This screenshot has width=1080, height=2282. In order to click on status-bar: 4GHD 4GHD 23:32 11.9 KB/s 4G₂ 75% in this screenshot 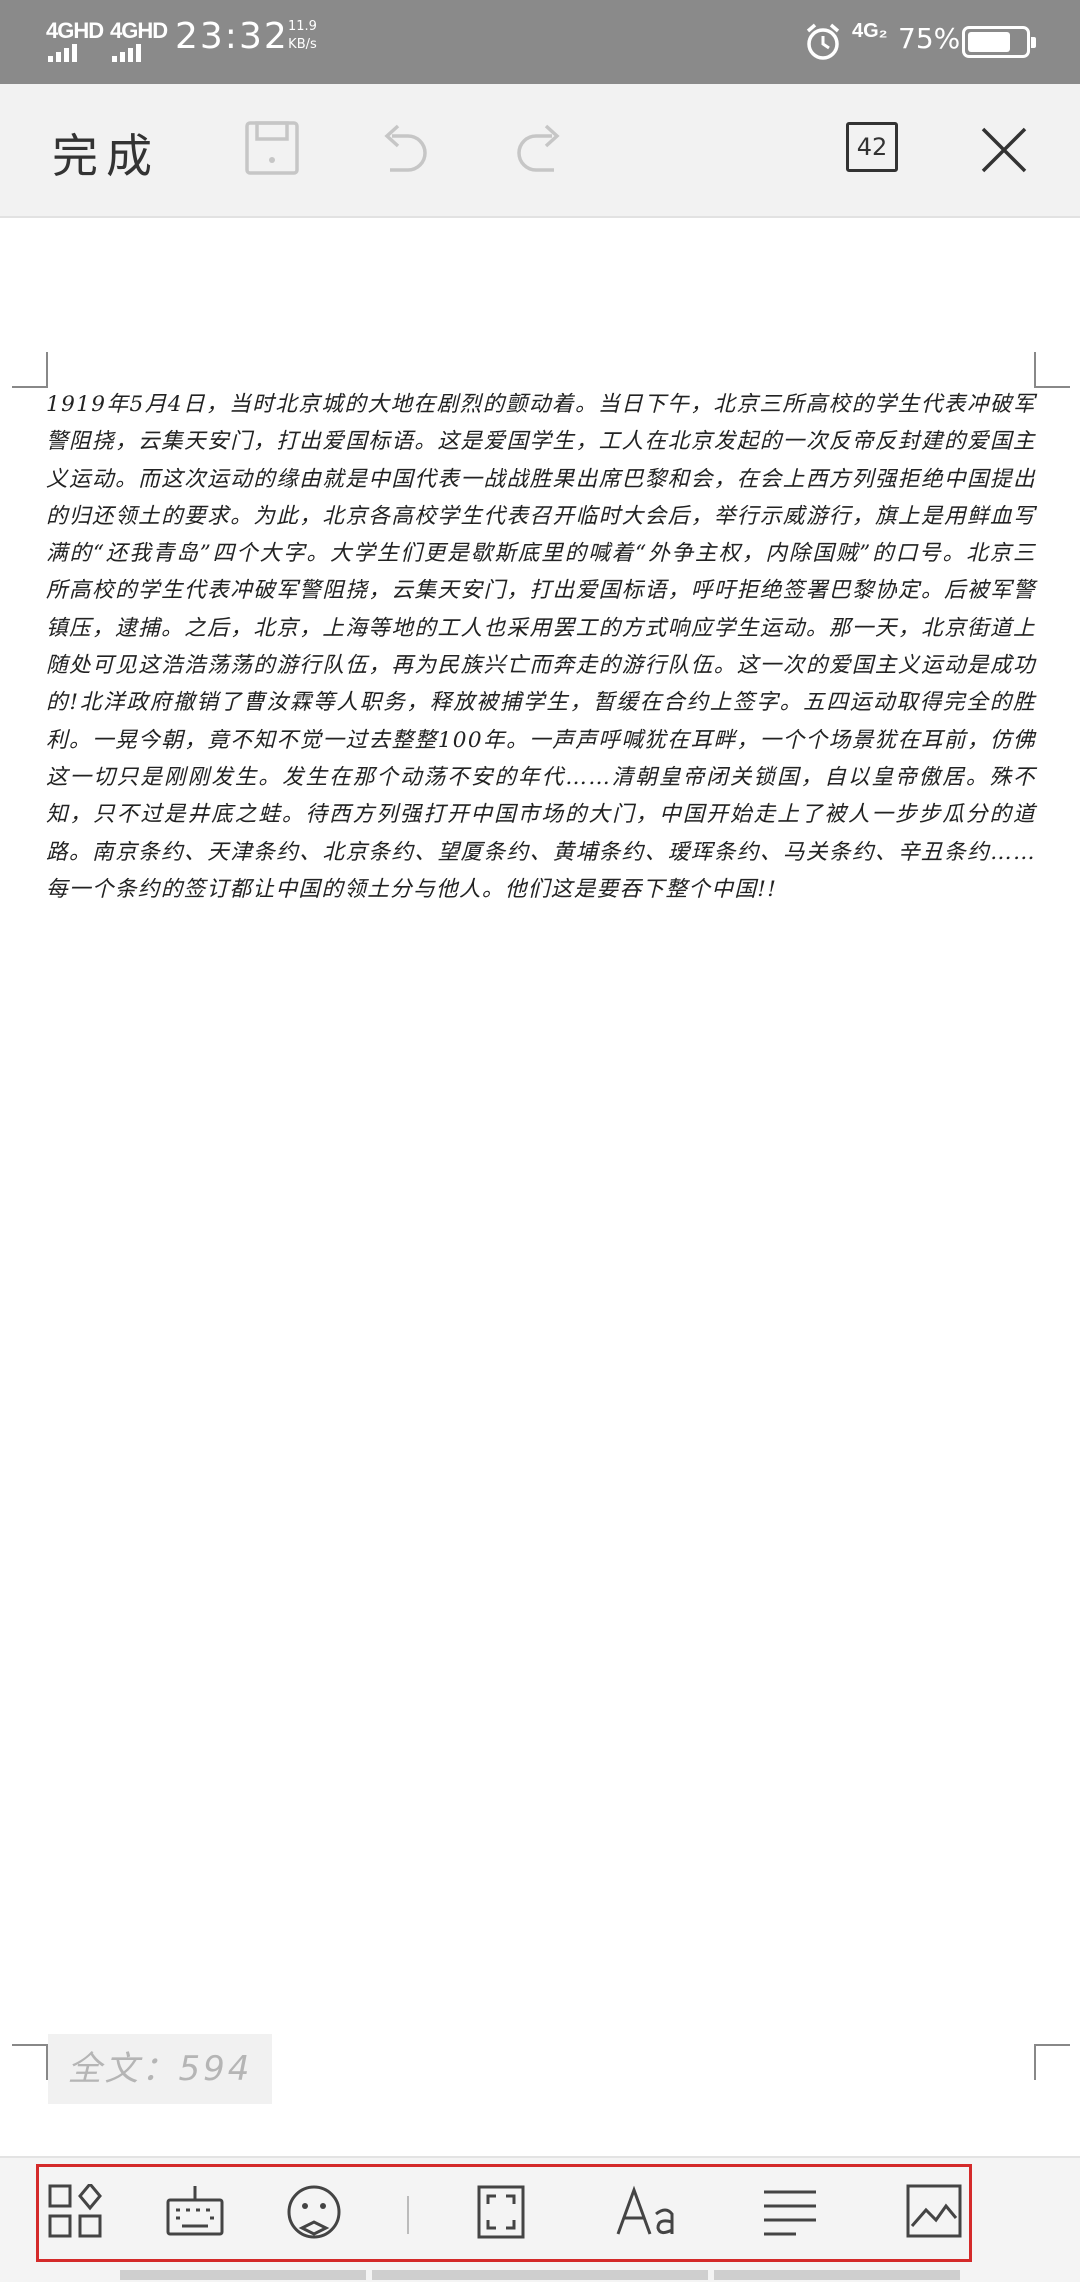, I will do `click(540, 42)`.